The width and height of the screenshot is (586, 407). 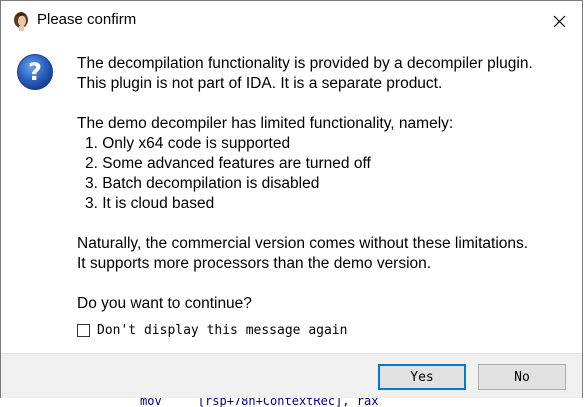 I want to click on limitation-item: 1. Only x64 code is supported, so click(x=188, y=143).